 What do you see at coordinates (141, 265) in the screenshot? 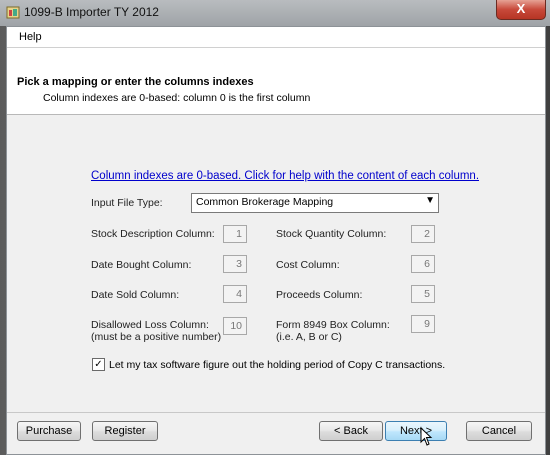
I see `date-bought-label: Date Bought Column:` at bounding box center [141, 265].